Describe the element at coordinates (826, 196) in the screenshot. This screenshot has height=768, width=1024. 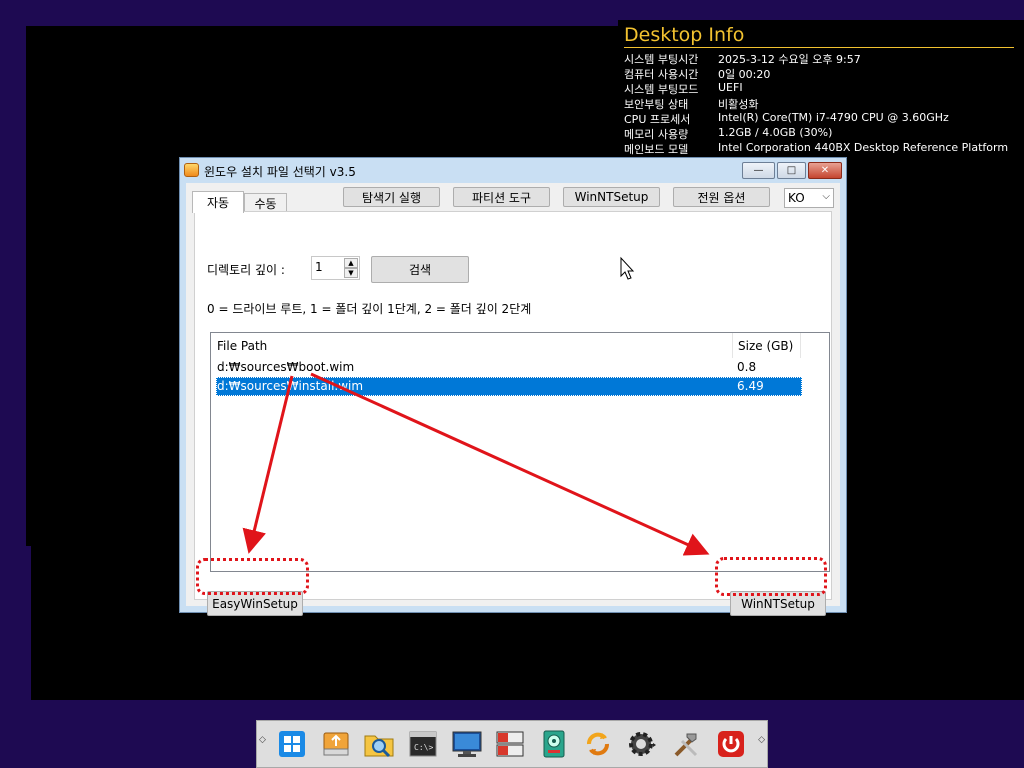
I see `chevron-down-icon: ⌵` at that location.